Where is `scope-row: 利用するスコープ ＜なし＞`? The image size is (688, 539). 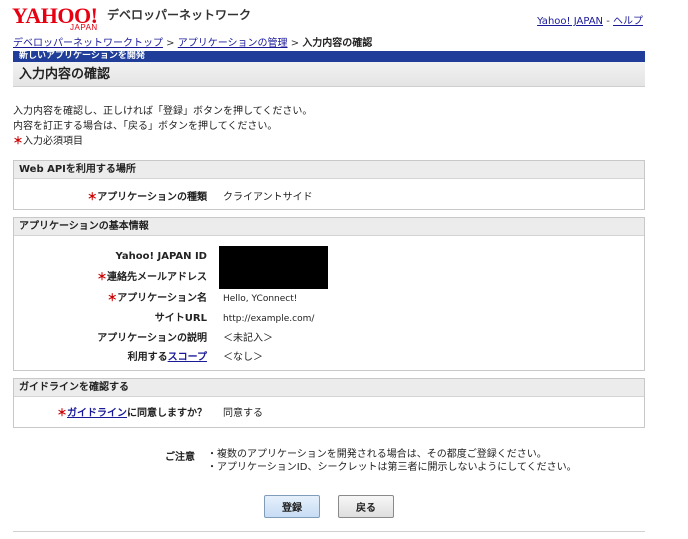
scope-row: 利用するスコープ ＜なし＞ is located at coordinates (329, 358).